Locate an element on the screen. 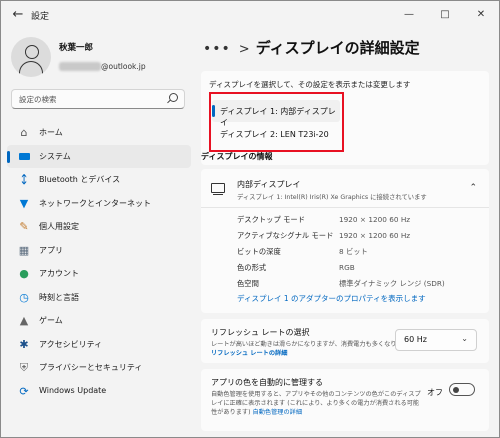  refresh-rate-title: リフレッシュ レートの選択 is located at coordinates (260, 332).